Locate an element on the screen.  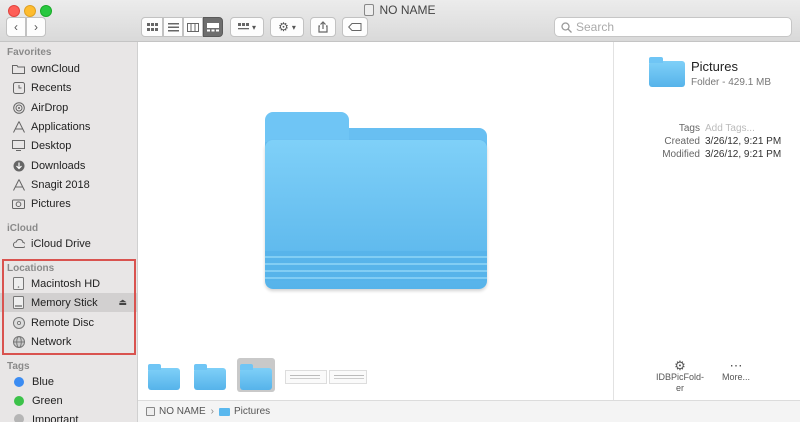
tags-header: Tags is located at coordinates (18, 366).